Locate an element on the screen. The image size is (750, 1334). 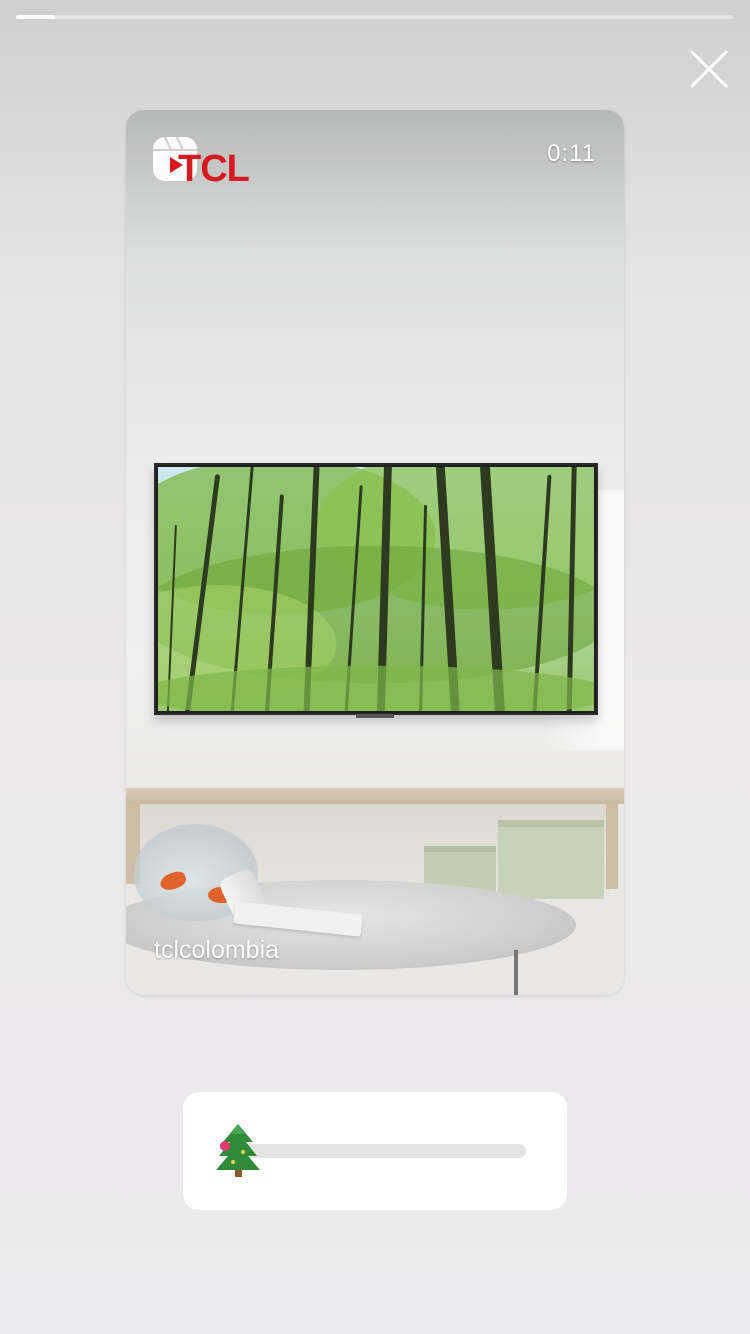
story-progress-fill is located at coordinates (36, 17).